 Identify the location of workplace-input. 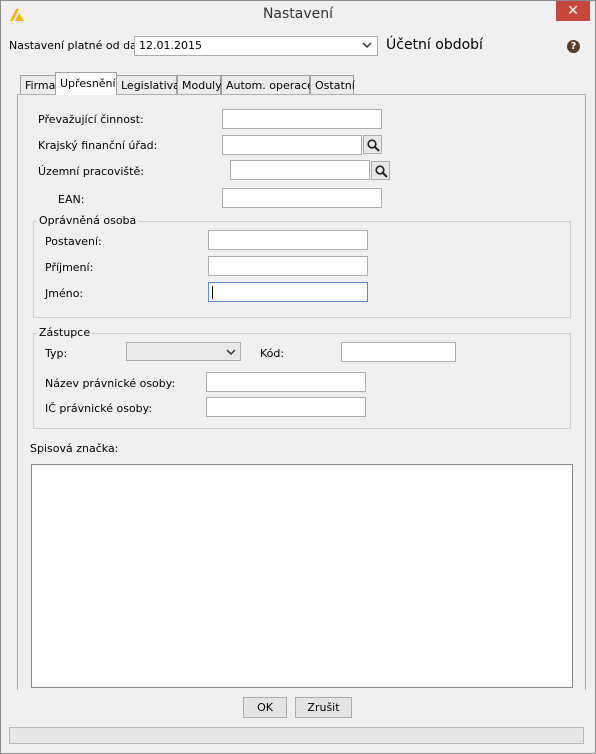
(300, 170).